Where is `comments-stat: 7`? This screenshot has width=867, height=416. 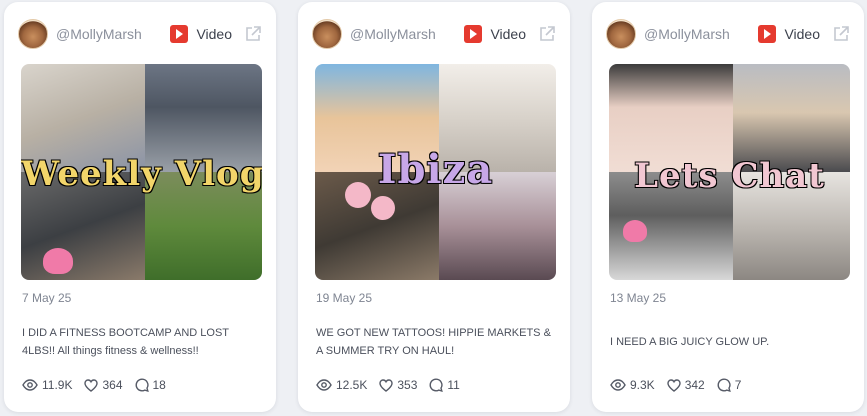 comments-stat: 7 is located at coordinates (729, 385).